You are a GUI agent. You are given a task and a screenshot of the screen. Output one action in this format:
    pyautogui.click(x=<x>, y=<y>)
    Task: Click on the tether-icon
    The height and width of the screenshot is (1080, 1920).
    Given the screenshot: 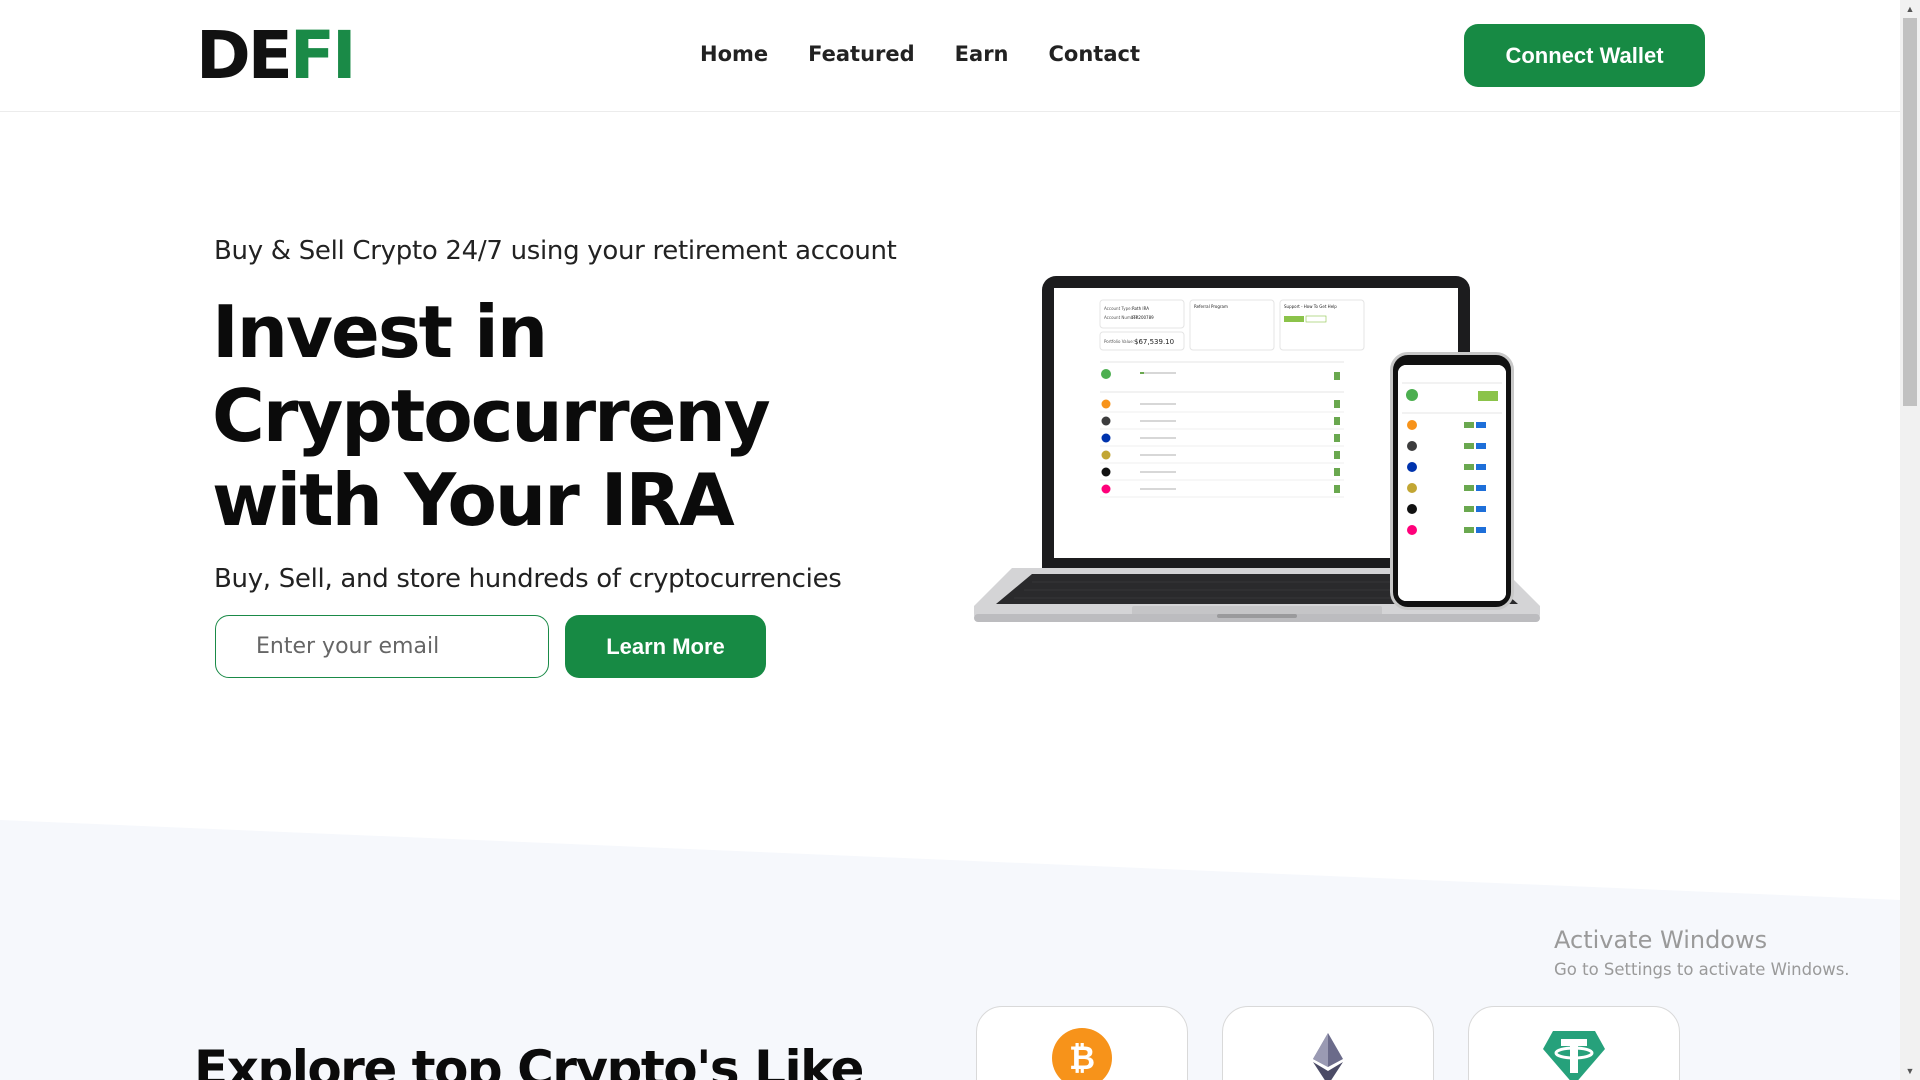 What is the action you would take?
    pyautogui.click(x=1574, y=1055)
    